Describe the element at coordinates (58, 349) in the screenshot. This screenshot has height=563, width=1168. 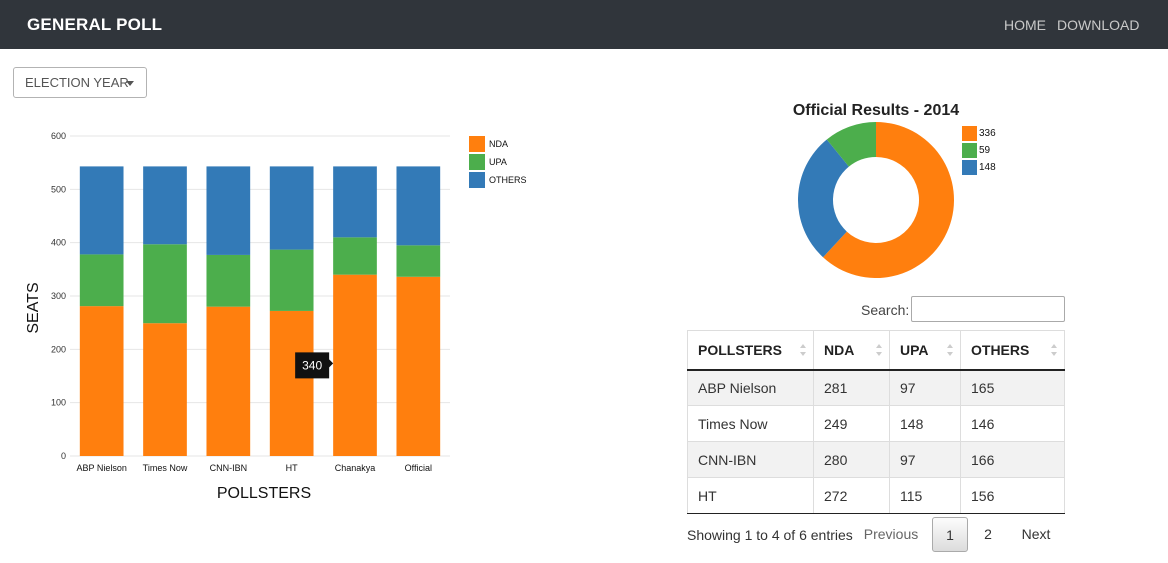
I see `y-tick-label: 200` at that location.